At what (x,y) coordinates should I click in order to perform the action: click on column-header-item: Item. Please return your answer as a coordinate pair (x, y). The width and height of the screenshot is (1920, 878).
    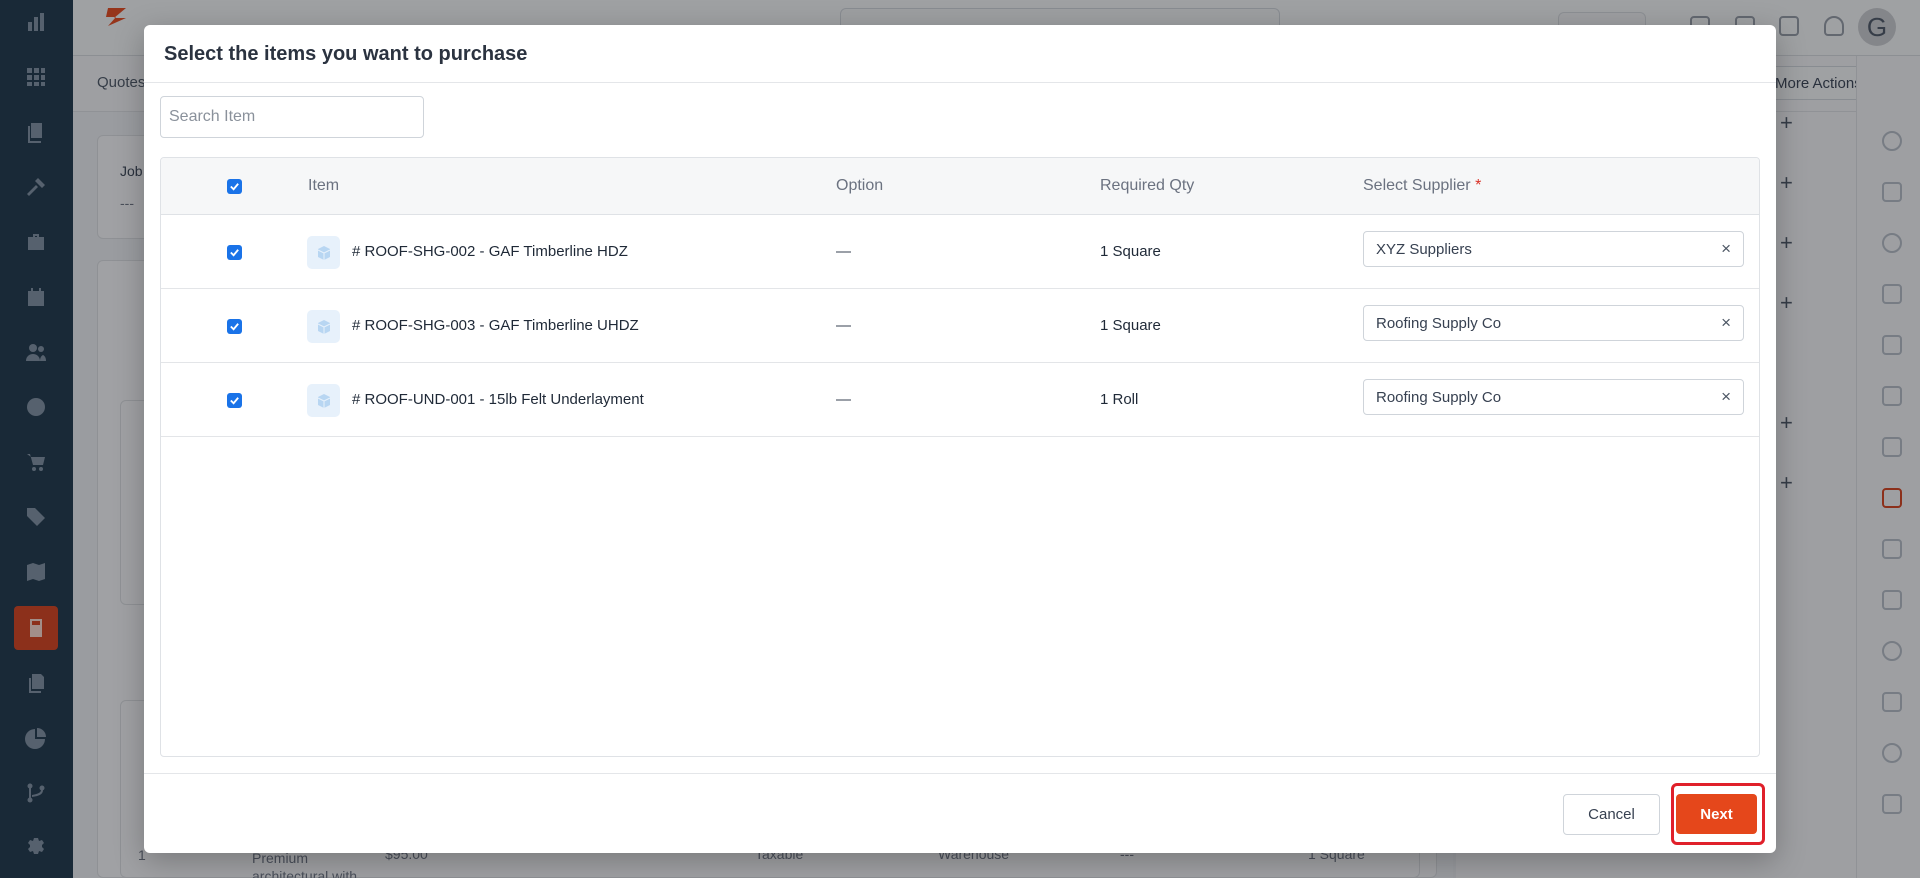
    Looking at the image, I should click on (324, 185).